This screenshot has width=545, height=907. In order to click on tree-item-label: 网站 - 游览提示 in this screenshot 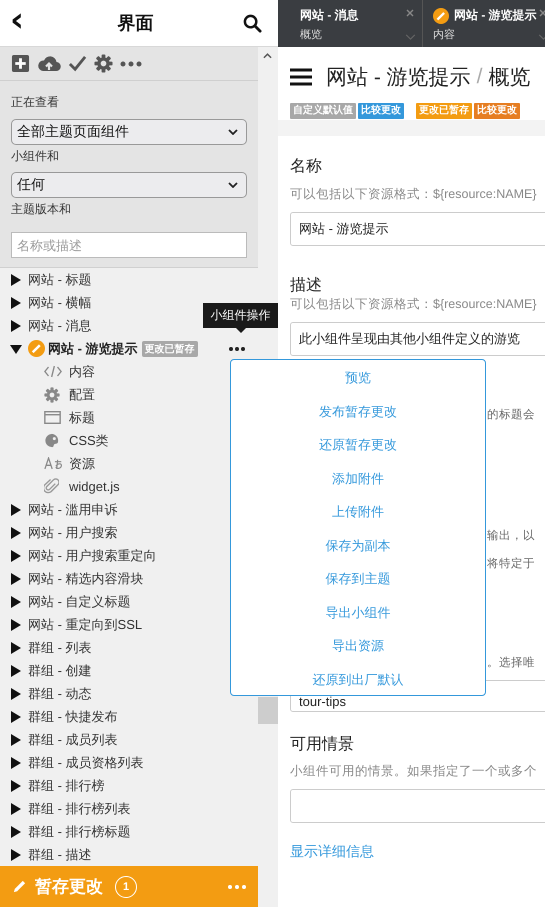, I will do `click(93, 349)`.